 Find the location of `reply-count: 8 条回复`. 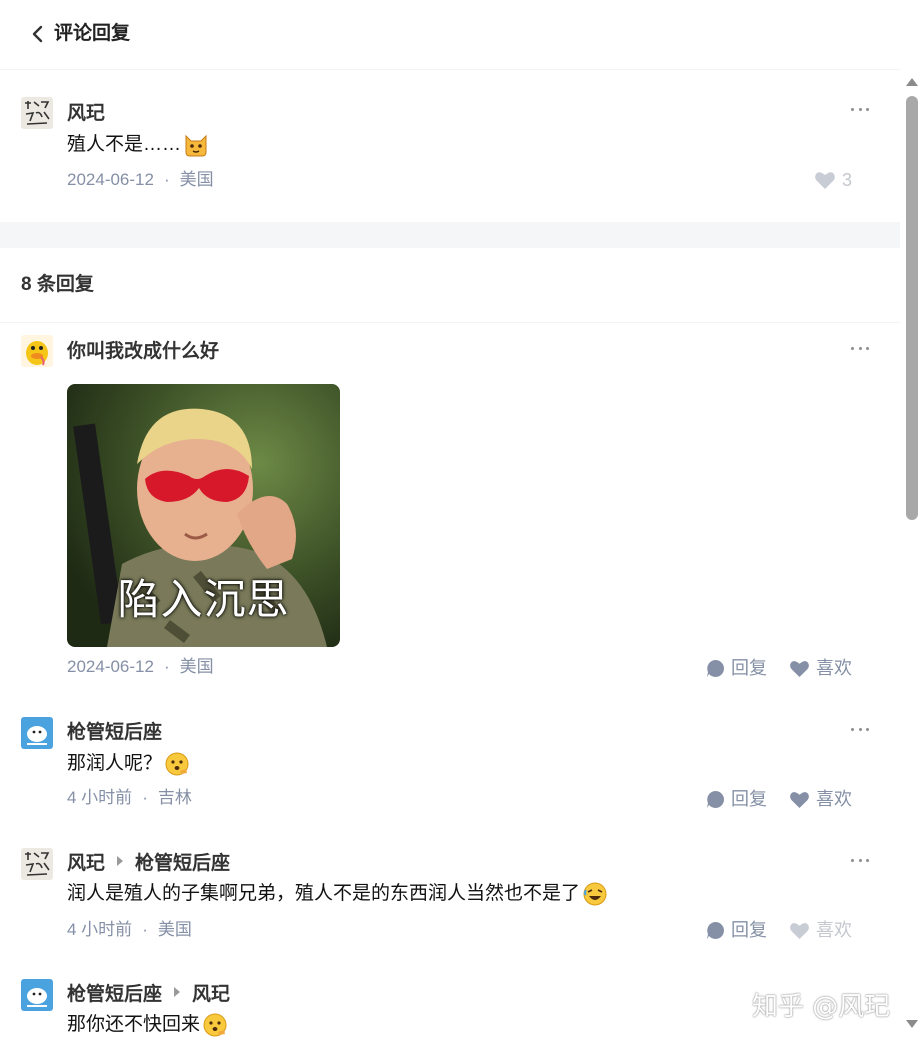

reply-count: 8 条回复 is located at coordinates (57, 284).